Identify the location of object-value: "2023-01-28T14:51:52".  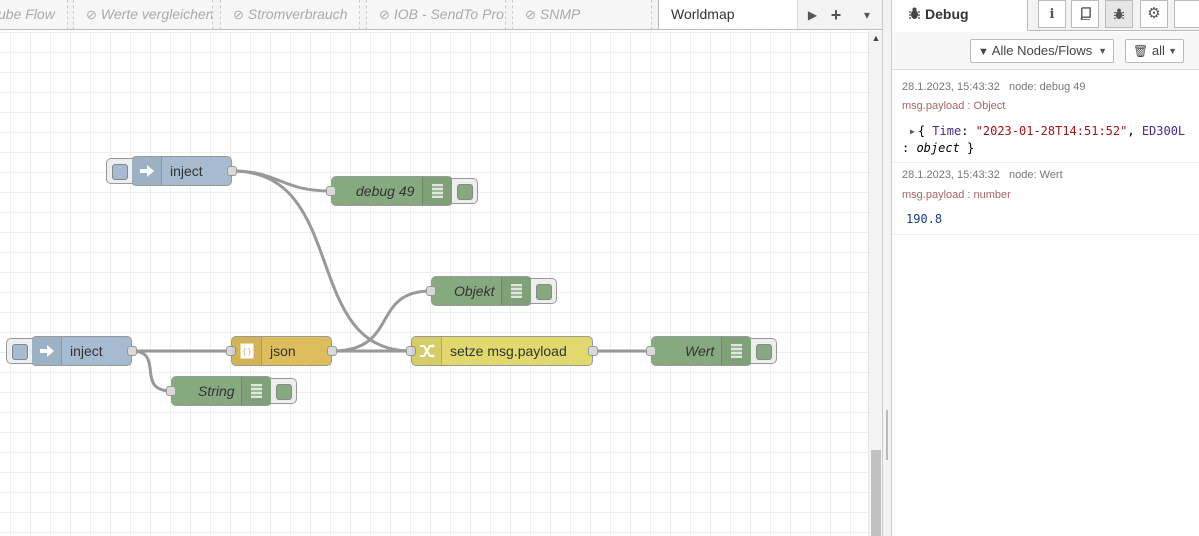
(1051, 131).